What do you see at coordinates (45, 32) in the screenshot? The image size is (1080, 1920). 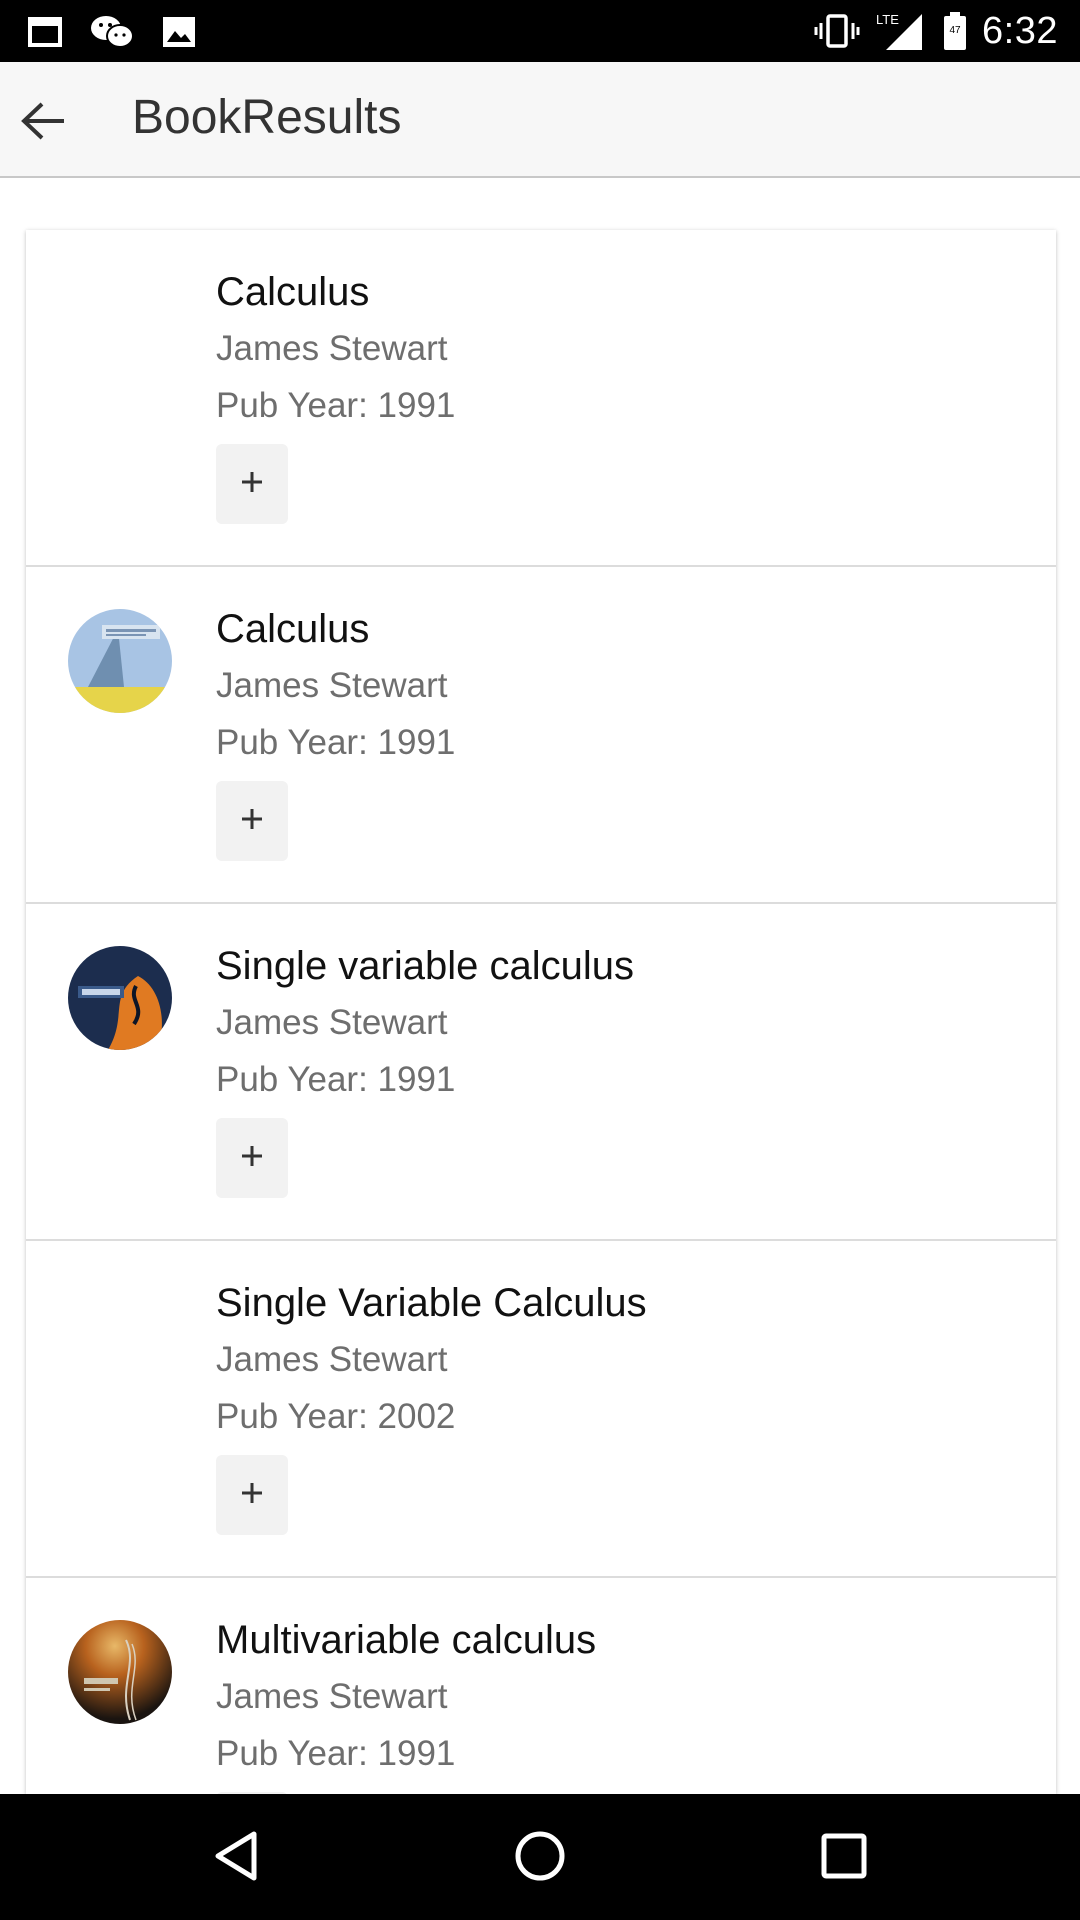 I see `window-icon` at bounding box center [45, 32].